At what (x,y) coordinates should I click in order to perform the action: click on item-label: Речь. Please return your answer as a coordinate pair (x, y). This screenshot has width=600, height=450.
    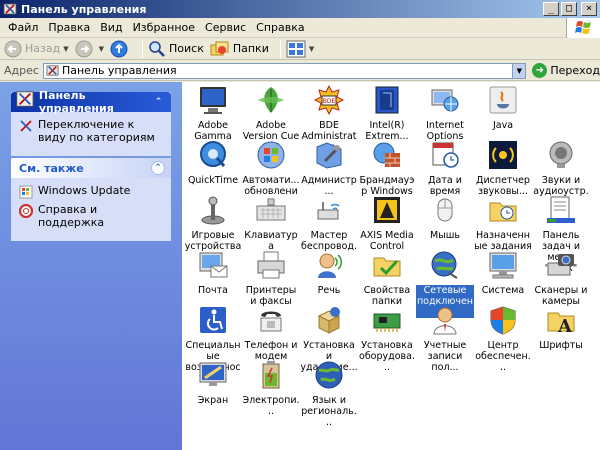
    Looking at the image, I should click on (329, 290).